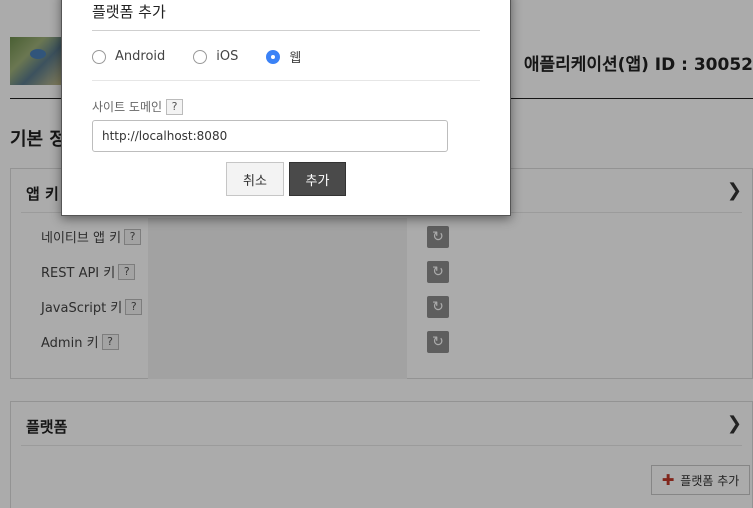 This screenshot has width=753, height=508. I want to click on radio-label: 웹, so click(295, 58).